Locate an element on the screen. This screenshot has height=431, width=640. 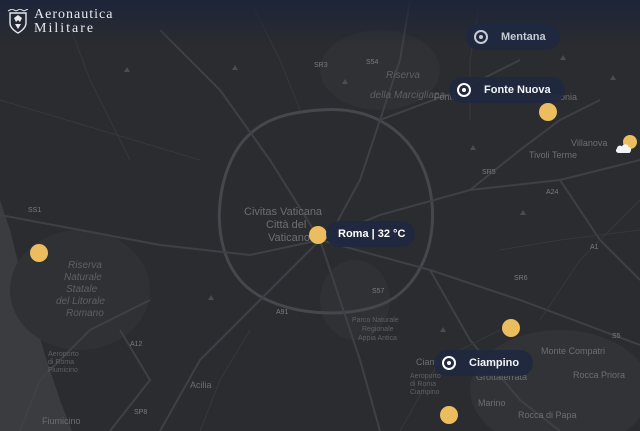
label-riserva1-3: del Litorale is located at coordinates (80, 301).